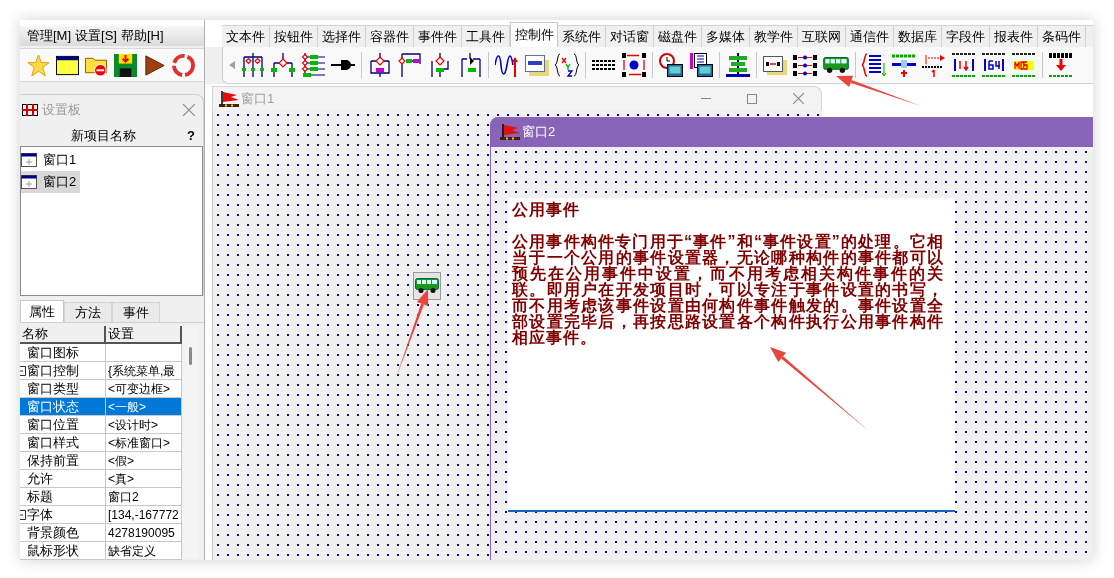 The width and height of the screenshot is (1114, 578). Describe the element at coordinates (870, 36) in the screenshot. I see `component-tab: 通信件` at that location.